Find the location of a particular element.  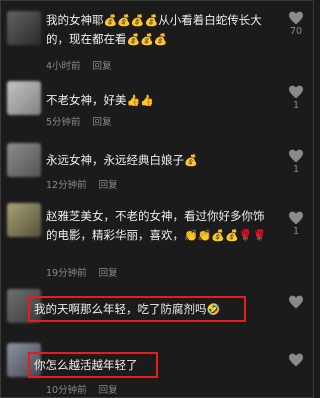

comment-text: 永远女神，永远经典白娘子💰 is located at coordinates (122, 160).